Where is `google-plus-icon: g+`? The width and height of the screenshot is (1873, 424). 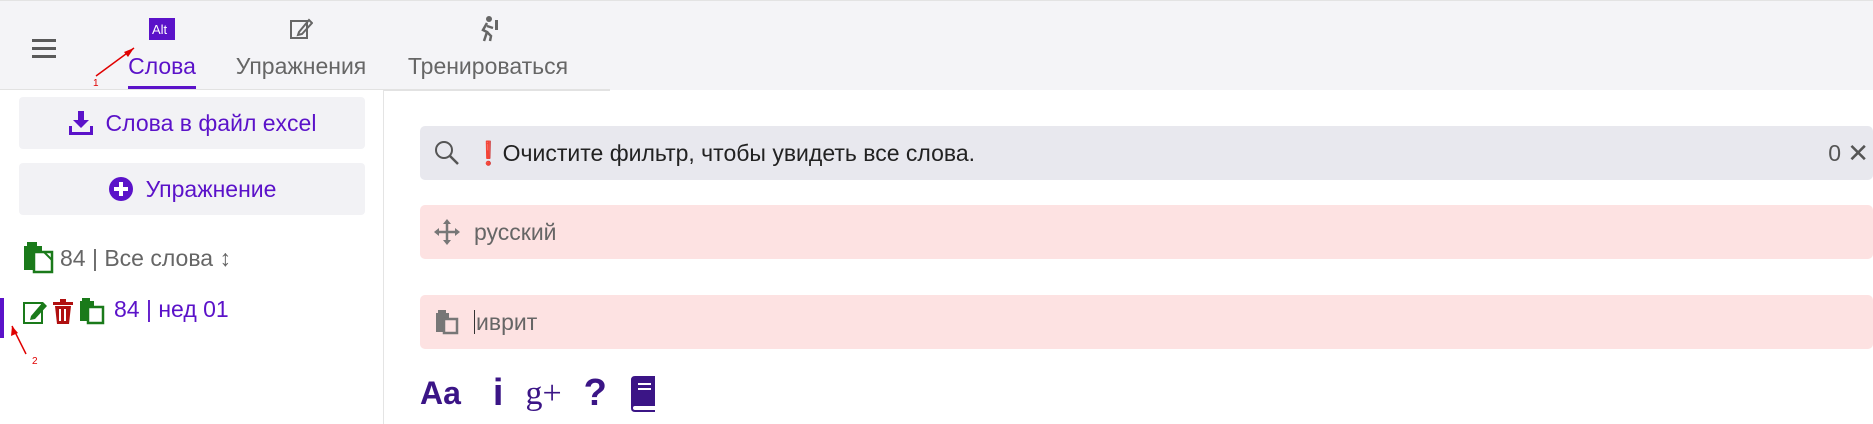 google-plus-icon: g+ is located at coordinates (543, 394).